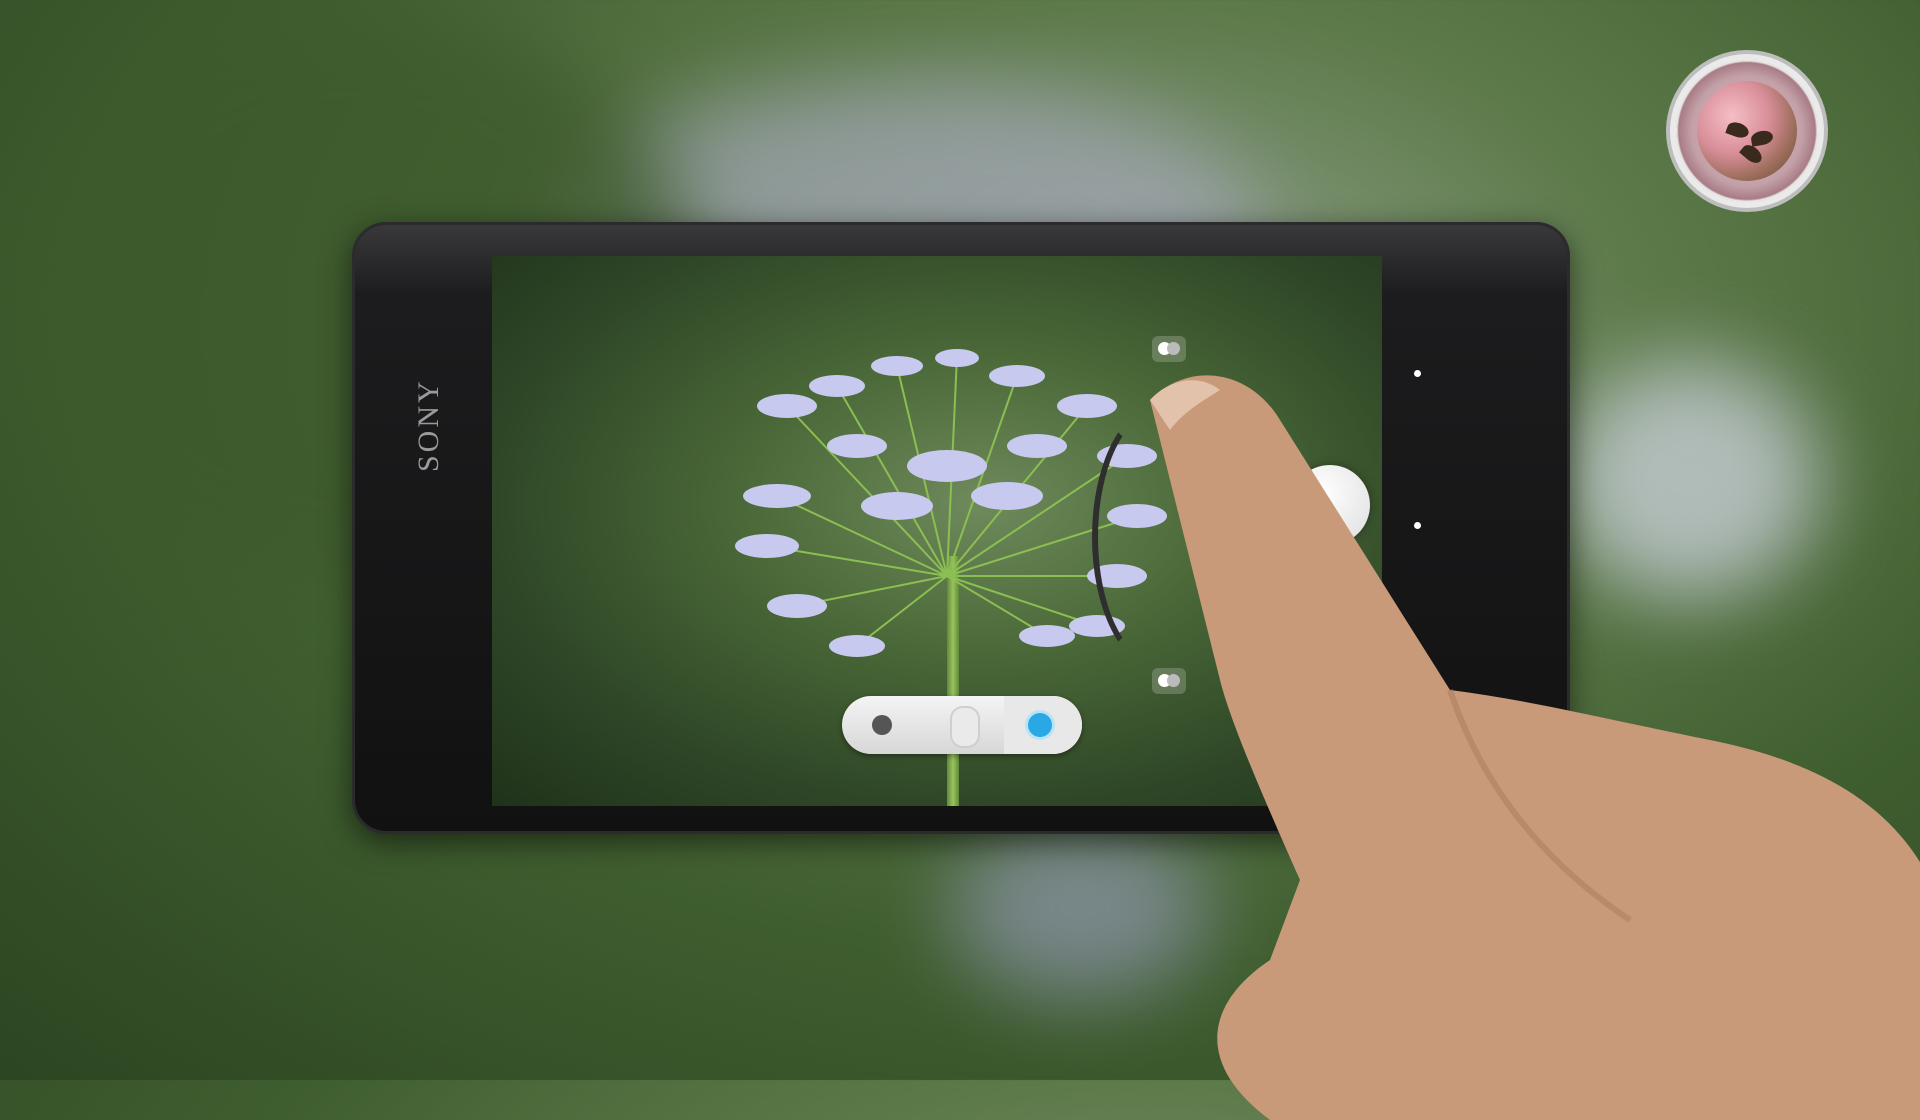 This screenshot has width=1920, height=1120. What do you see at coordinates (1169, 349) in the screenshot?
I see `aperture-icon-top` at bounding box center [1169, 349].